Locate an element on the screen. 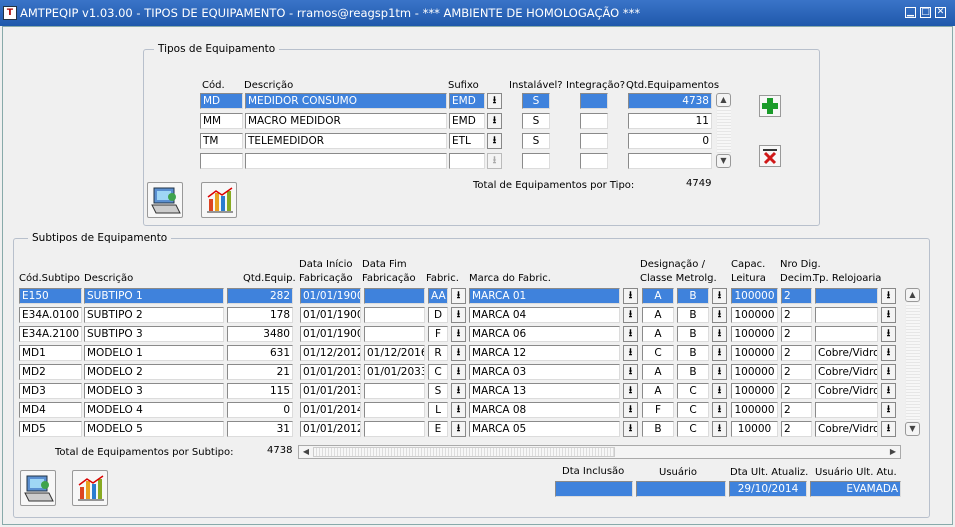 The width and height of the screenshot is (955, 527). tipo-sufixo-field: ETL is located at coordinates (467, 141).